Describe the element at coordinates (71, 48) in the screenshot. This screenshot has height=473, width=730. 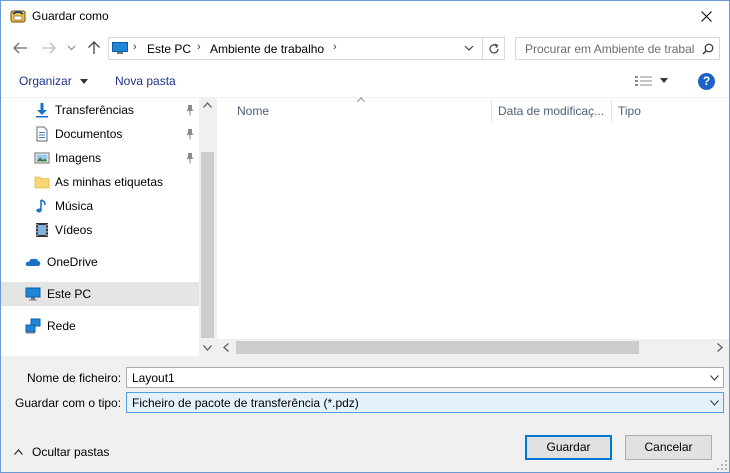
I see `recent-locations-icon` at that location.